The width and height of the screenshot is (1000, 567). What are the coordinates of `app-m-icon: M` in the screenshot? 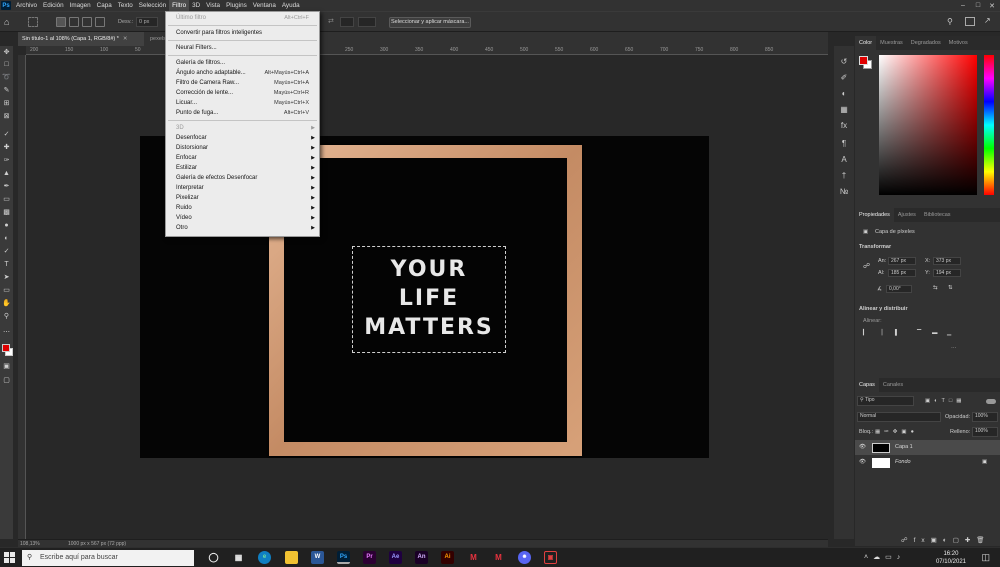 It's located at (473, 557).